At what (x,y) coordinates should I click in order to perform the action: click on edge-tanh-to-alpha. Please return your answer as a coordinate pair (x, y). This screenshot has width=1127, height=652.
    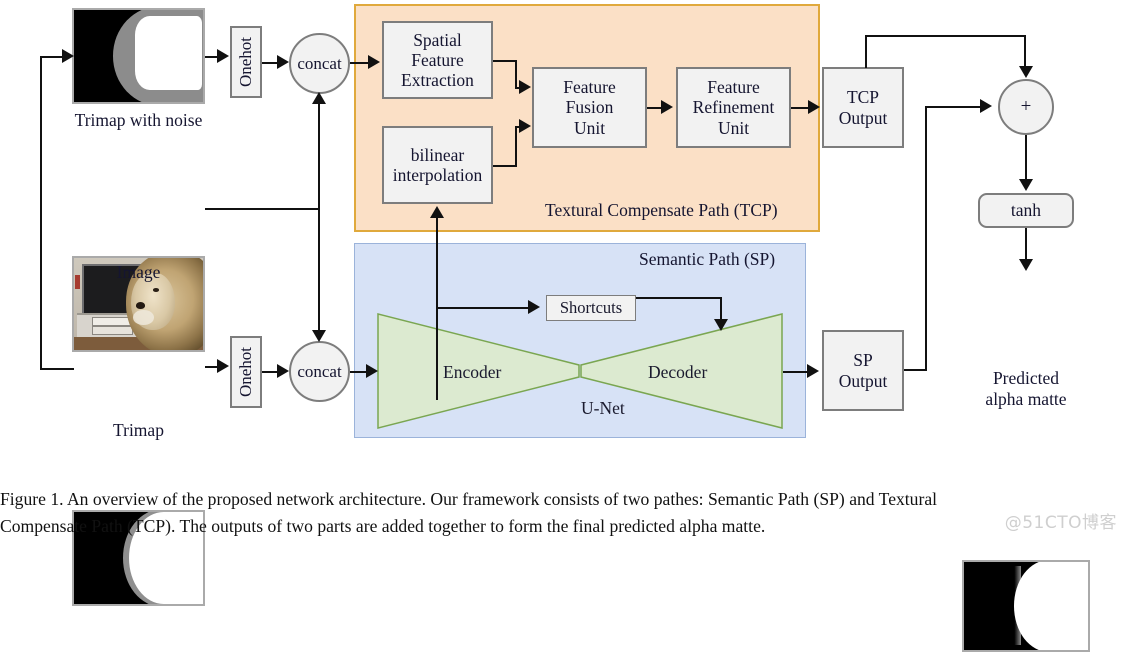
    Looking at the image, I should click on (1026, 244).